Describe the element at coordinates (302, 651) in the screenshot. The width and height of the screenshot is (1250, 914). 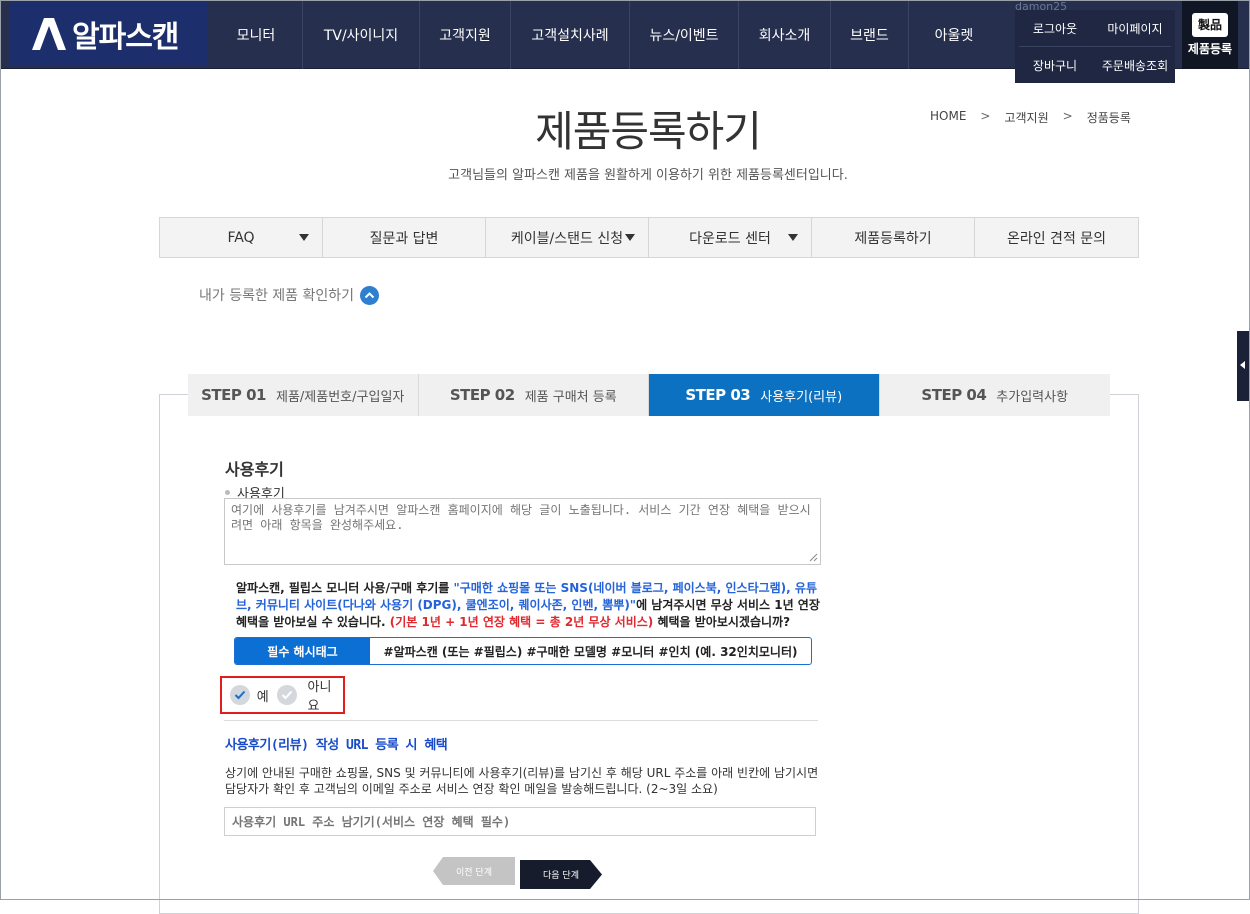
I see `hashtag-label: 필수 해시태그` at that location.